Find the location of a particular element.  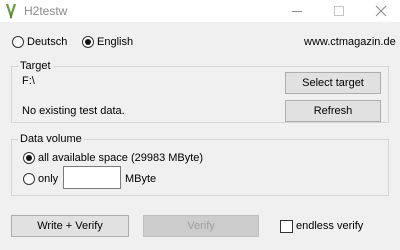

language-label-english: English is located at coordinates (115, 42).